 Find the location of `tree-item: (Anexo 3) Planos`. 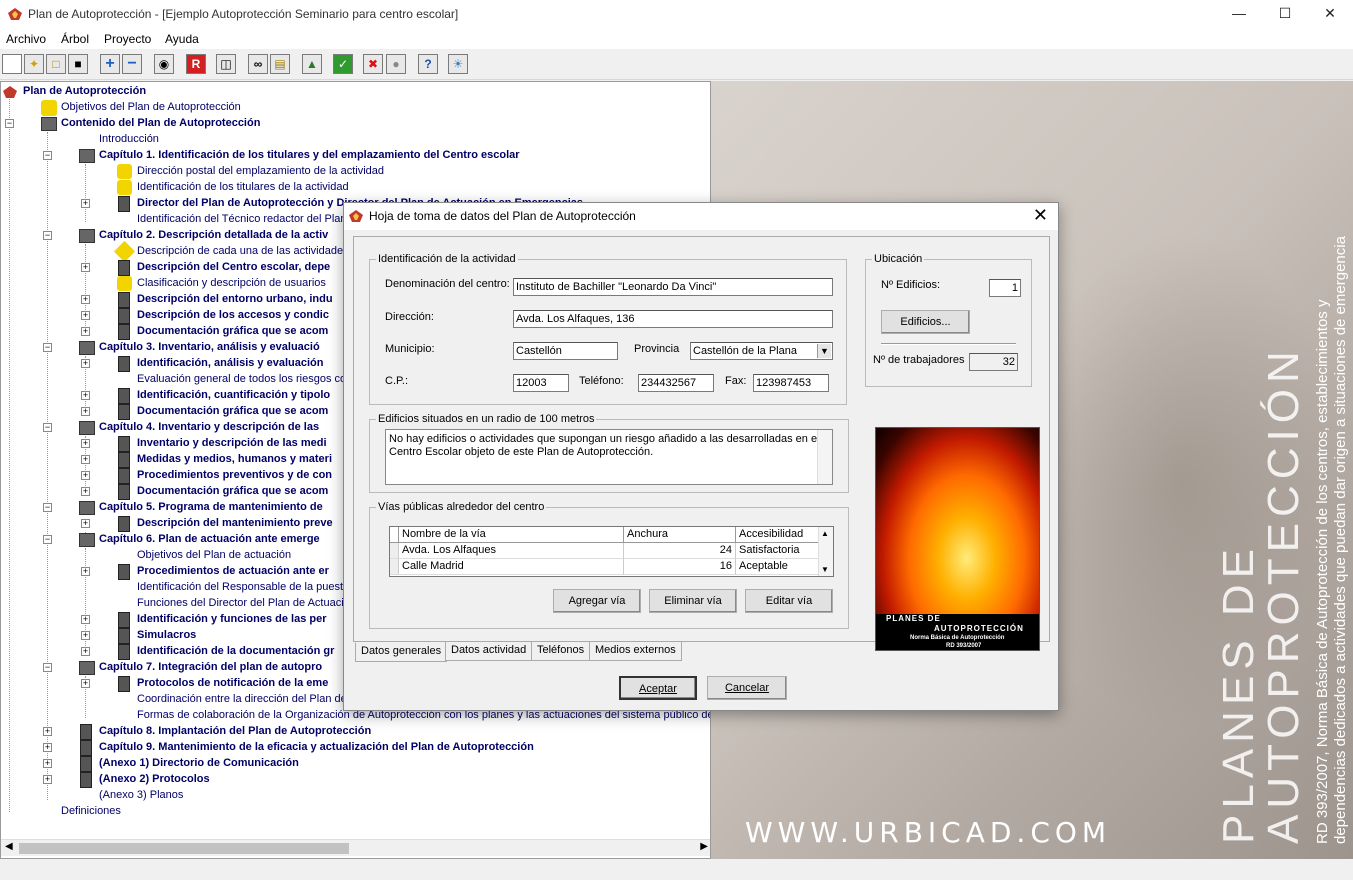

tree-item: (Anexo 3) Planos is located at coordinates (141, 796).